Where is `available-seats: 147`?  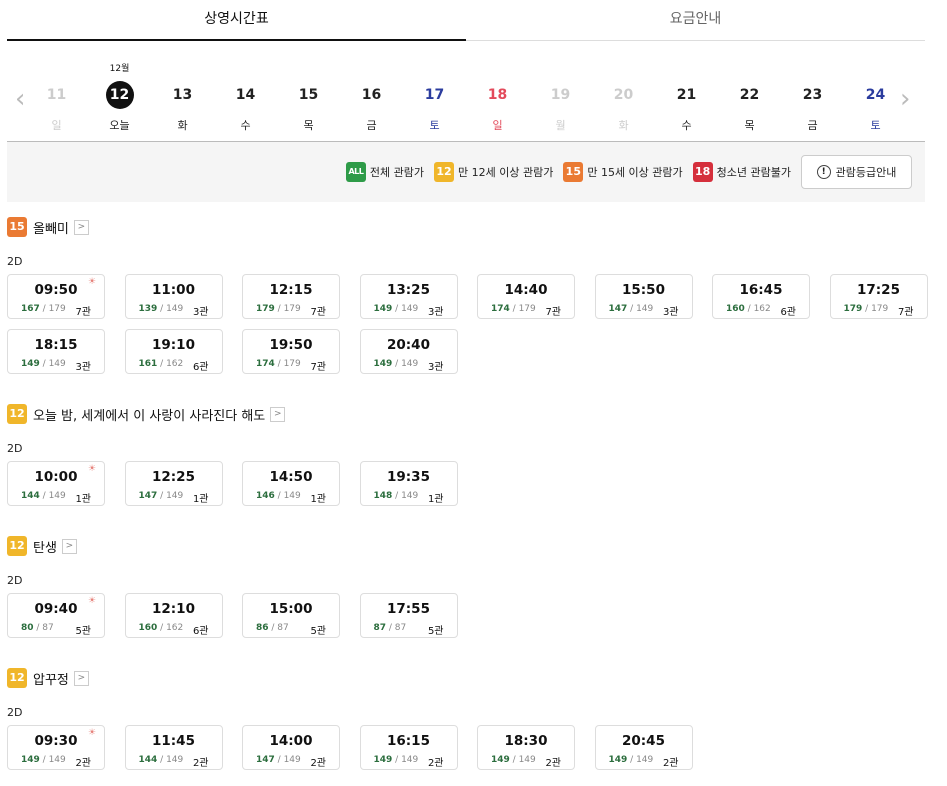
available-seats: 147 is located at coordinates (148, 496).